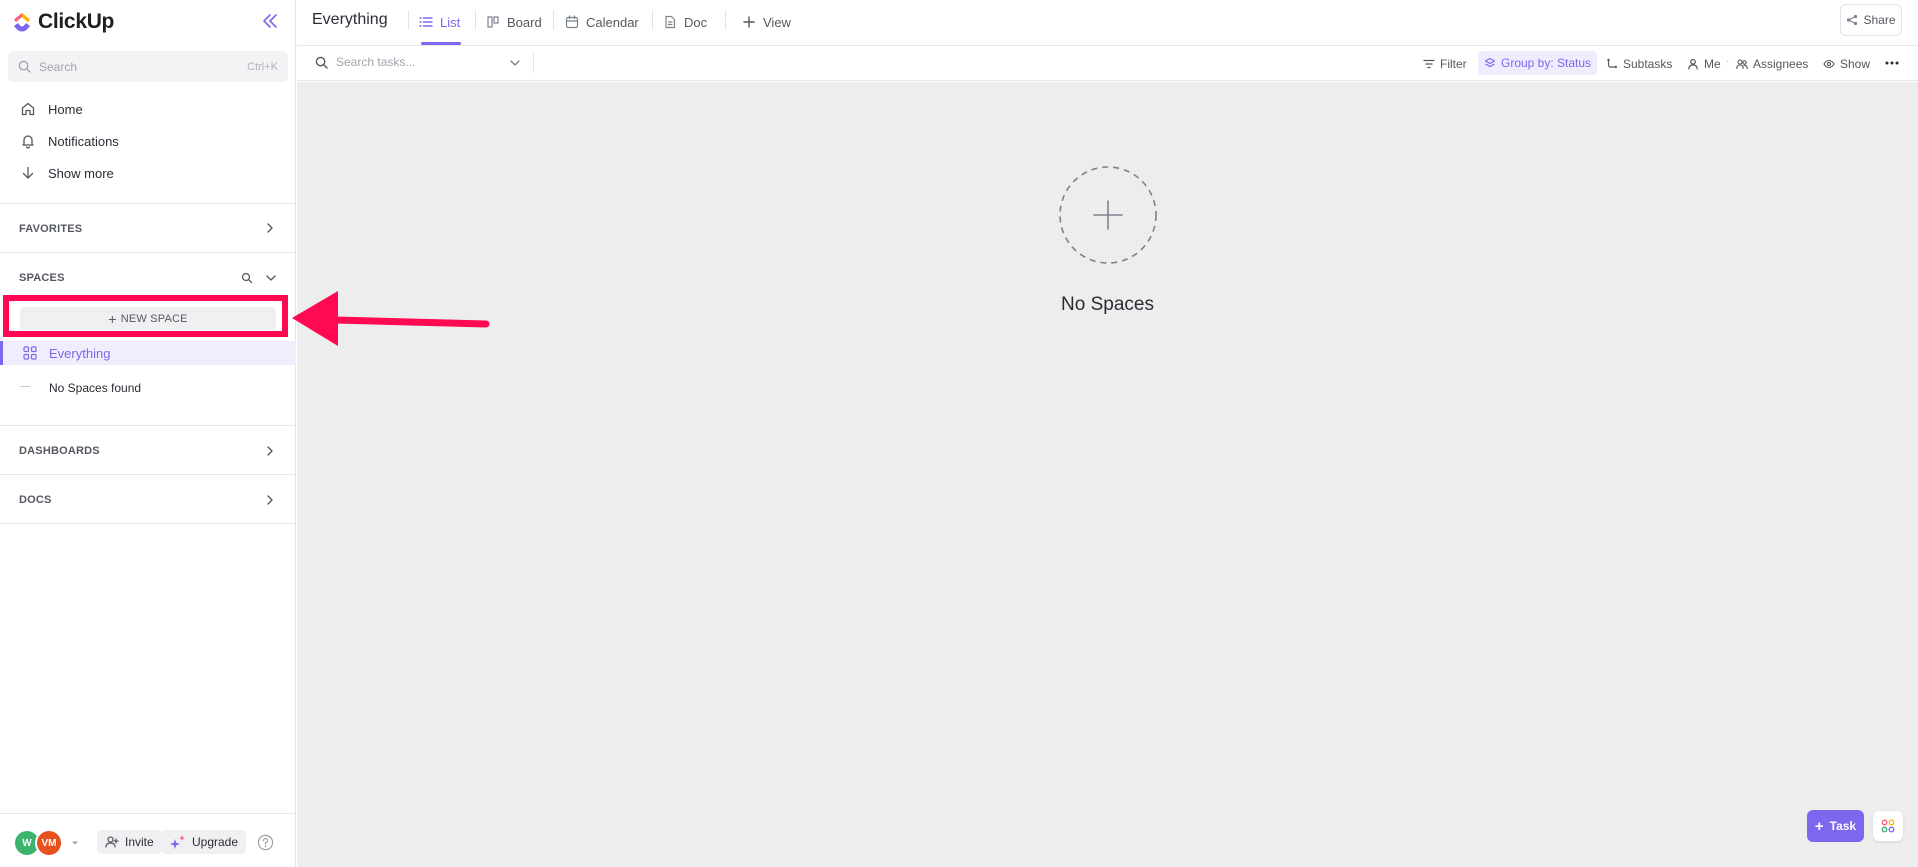 This screenshot has height=867, width=1918. Describe the element at coordinates (75, 843) in the screenshot. I see `caret-down-icon` at that location.